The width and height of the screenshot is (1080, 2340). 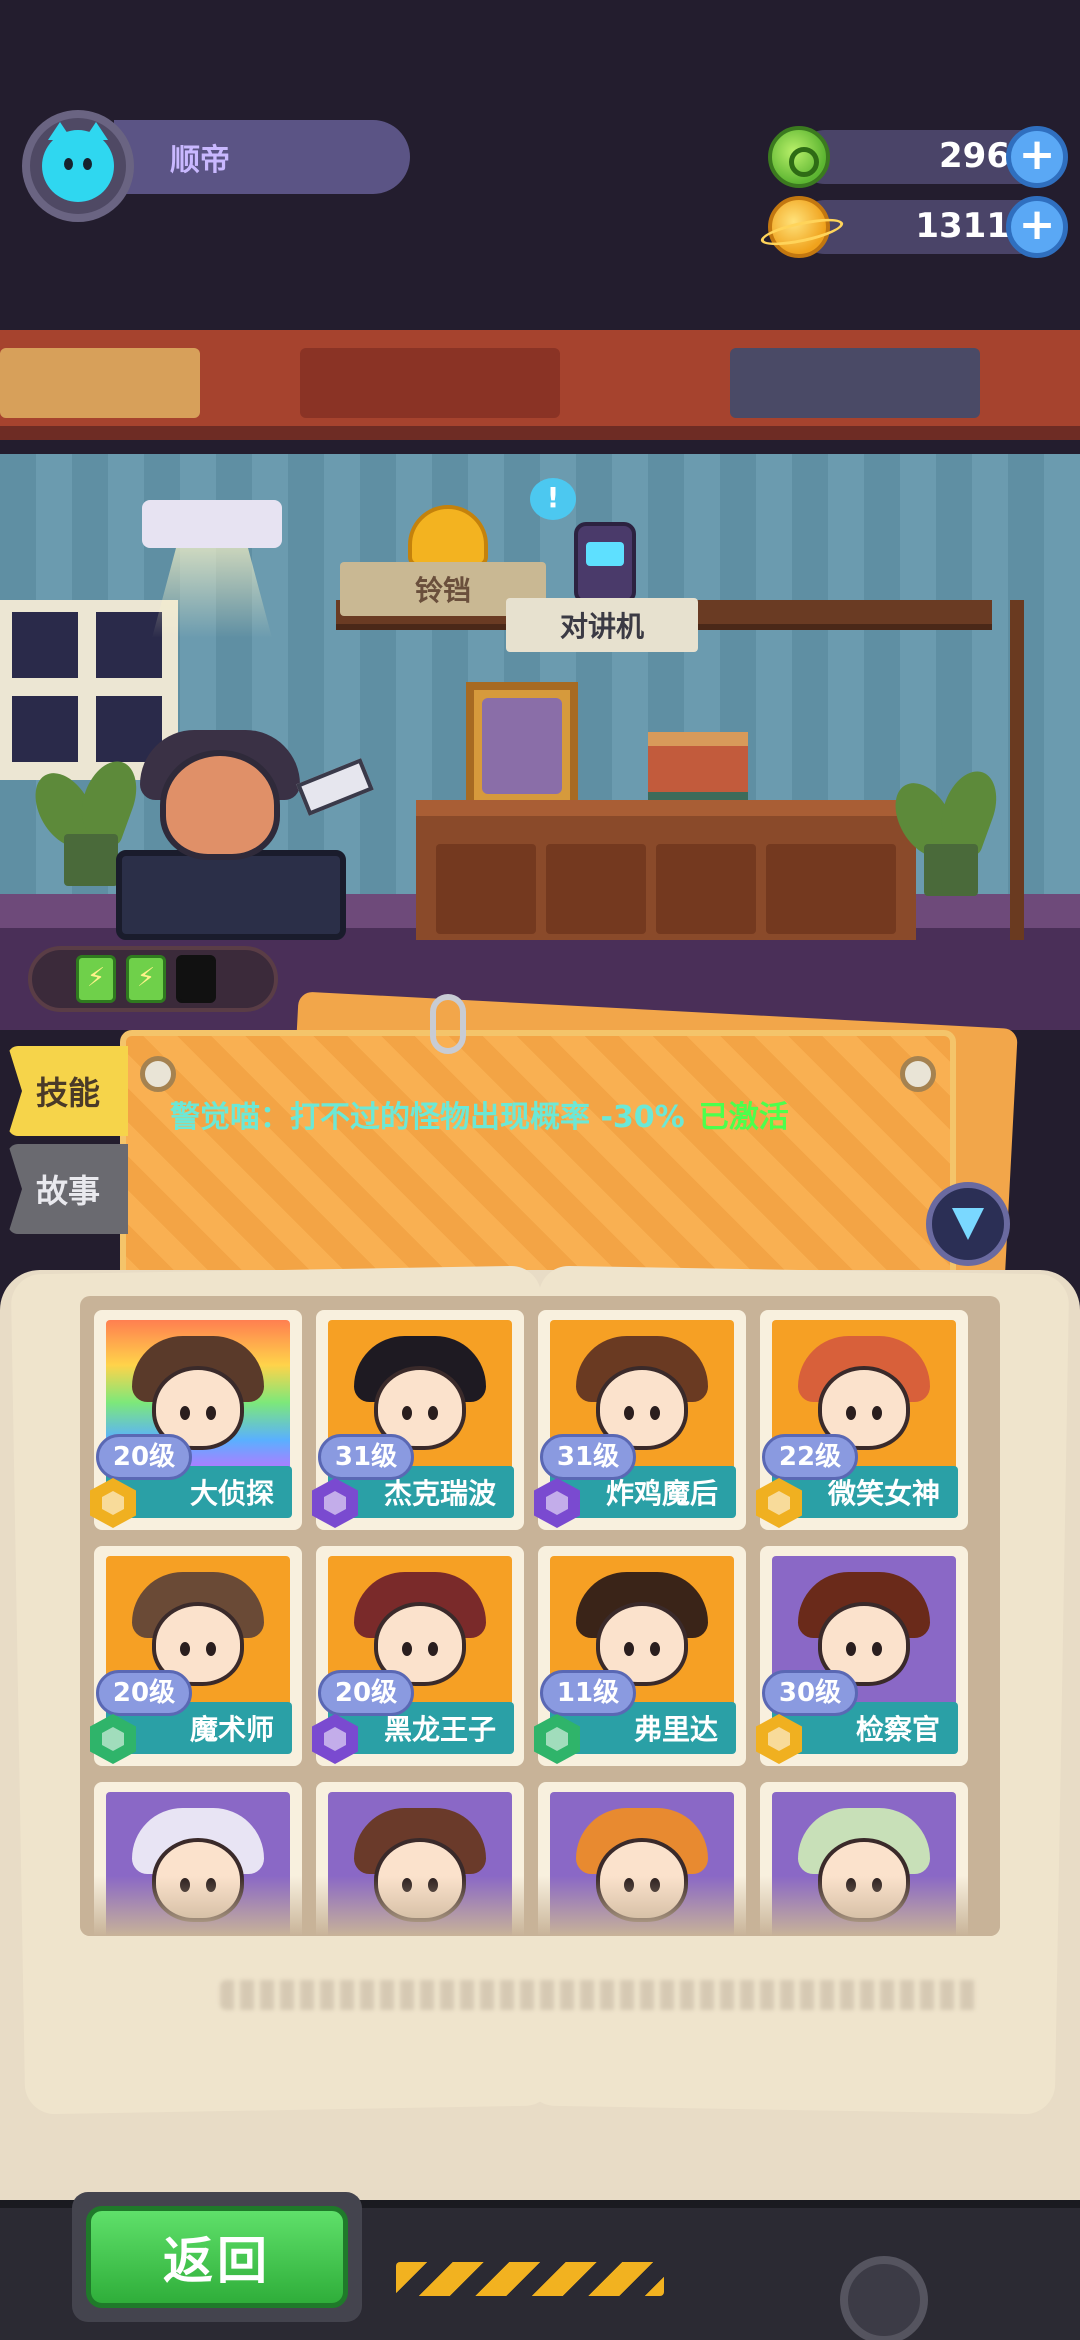 I want to click on skill-description-line: 警觉喵：打不过的怪物出现概率 -30% 已激活, so click(x=479, y=1114).